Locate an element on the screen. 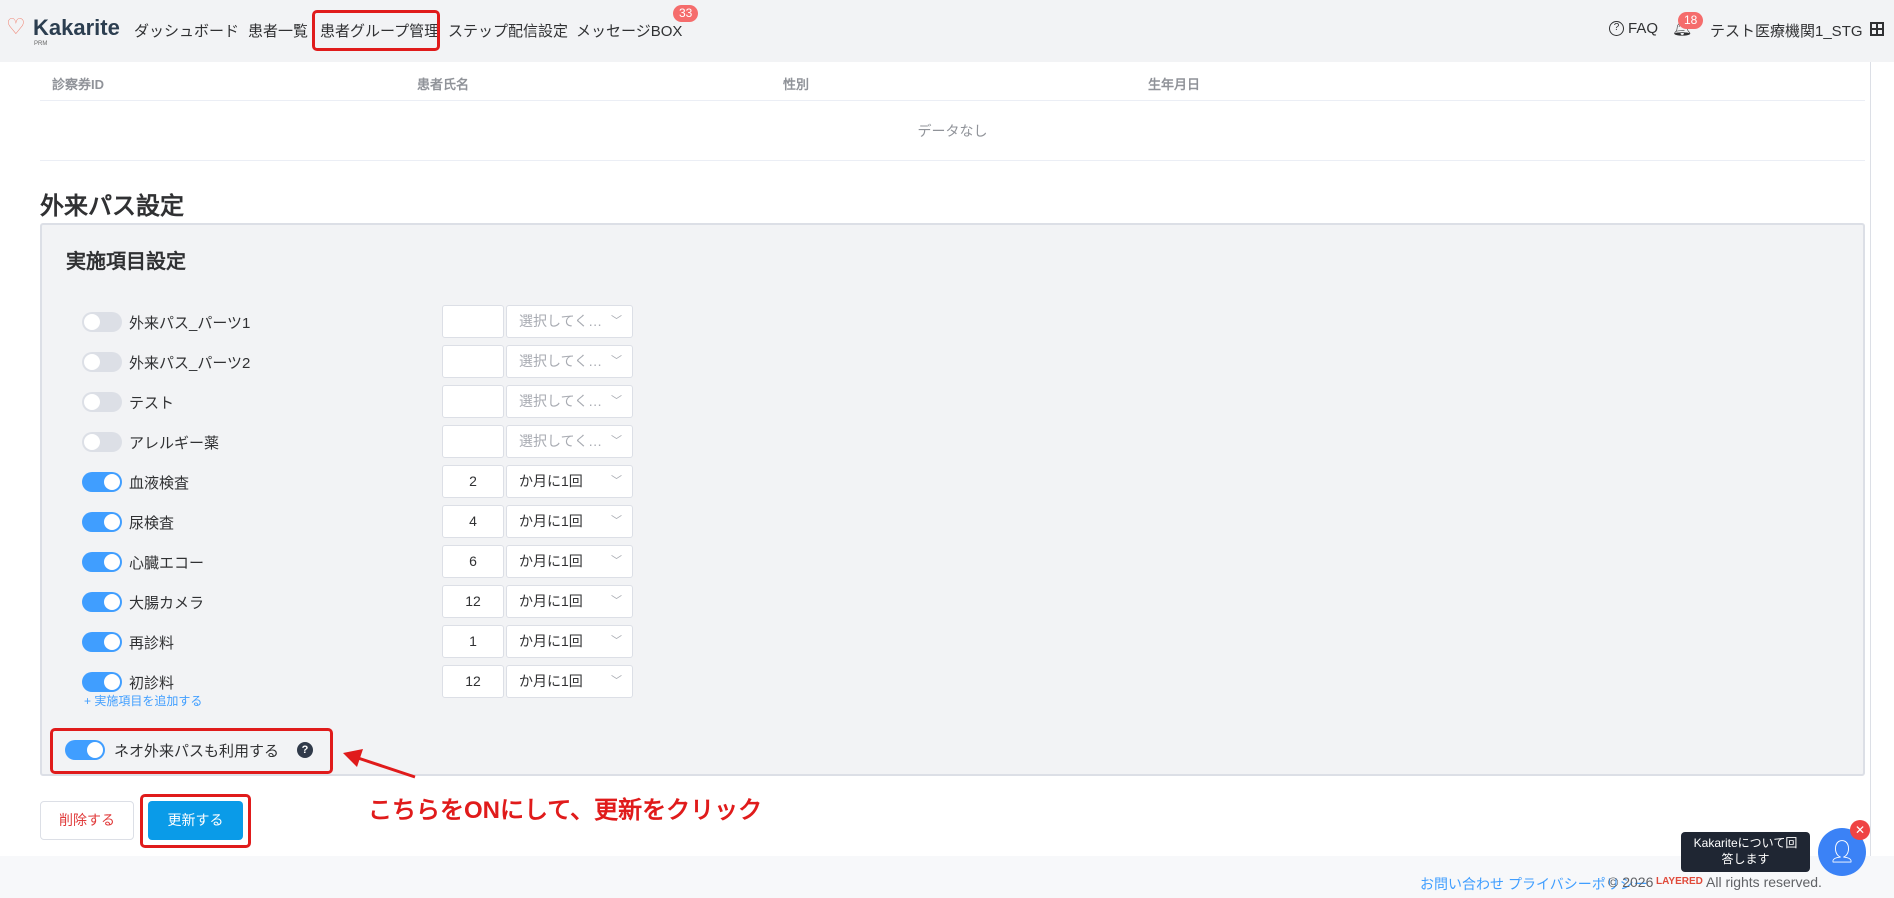  interval-input: 4 is located at coordinates (473, 521).